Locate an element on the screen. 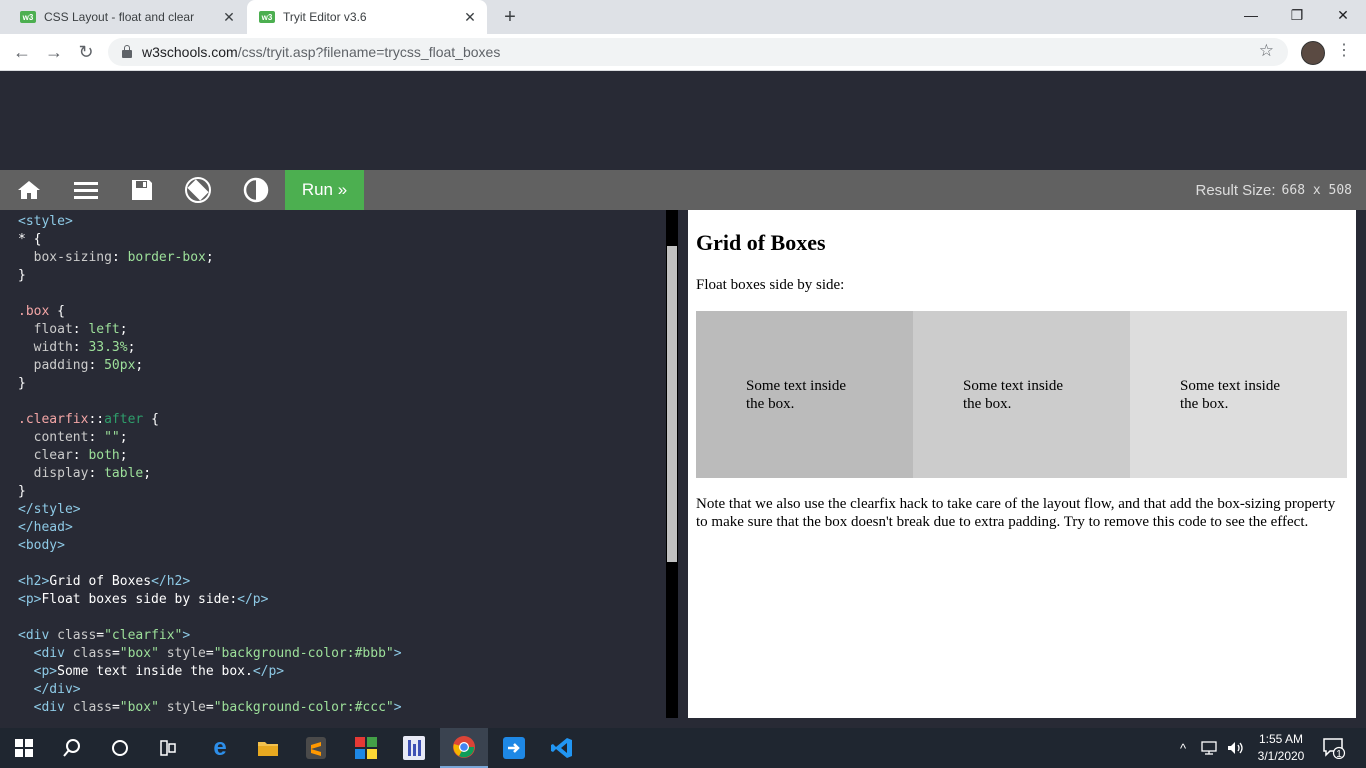  tab-css-layout: w3 CSS Layout - float and clear ✕ is located at coordinates (127, 17).